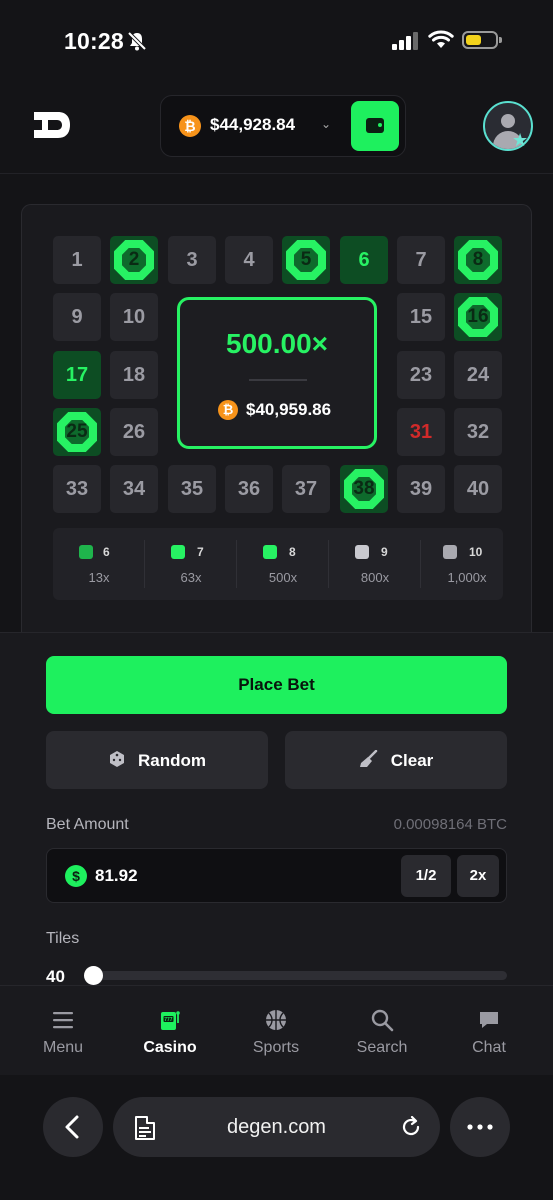  Describe the element at coordinates (364, 489) in the screenshot. I see `keno-tile-38: 38` at that location.